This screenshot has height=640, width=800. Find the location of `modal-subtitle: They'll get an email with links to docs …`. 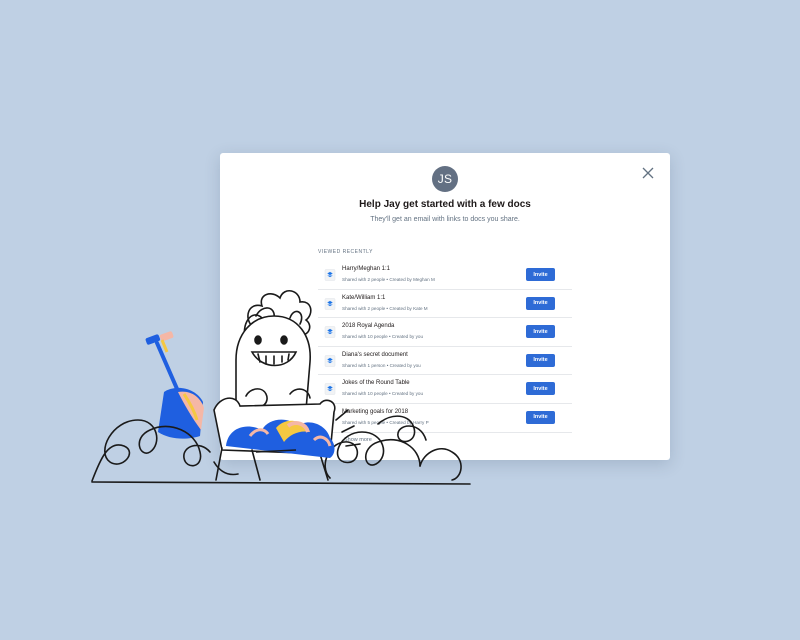

modal-subtitle: They'll get an email with links to docs … is located at coordinates (445, 219).